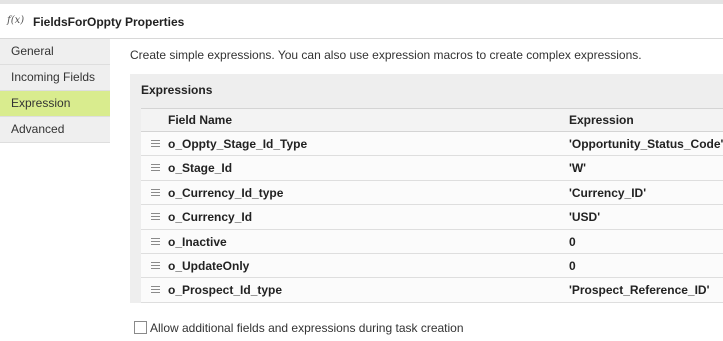  I want to click on field-name-cell: o_Inactive, so click(197, 241).